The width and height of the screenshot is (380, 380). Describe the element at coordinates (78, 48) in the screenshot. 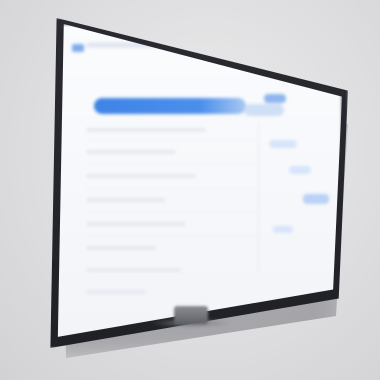

I see `app-logo-icon` at that location.